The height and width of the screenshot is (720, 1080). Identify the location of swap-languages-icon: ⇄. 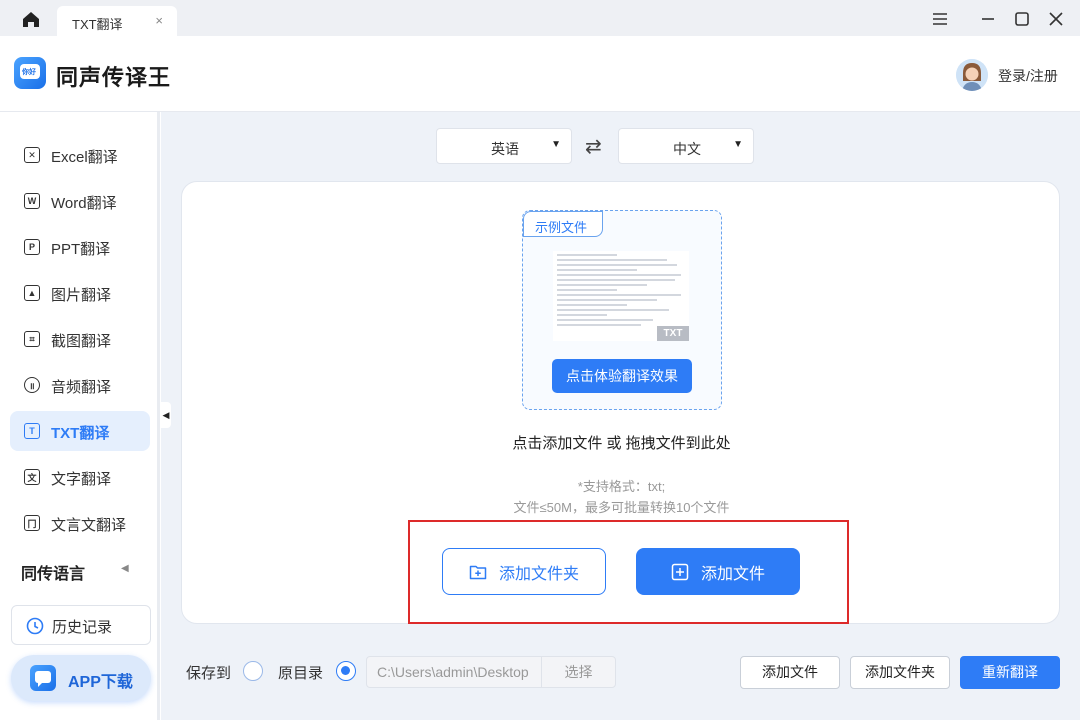
(593, 146).